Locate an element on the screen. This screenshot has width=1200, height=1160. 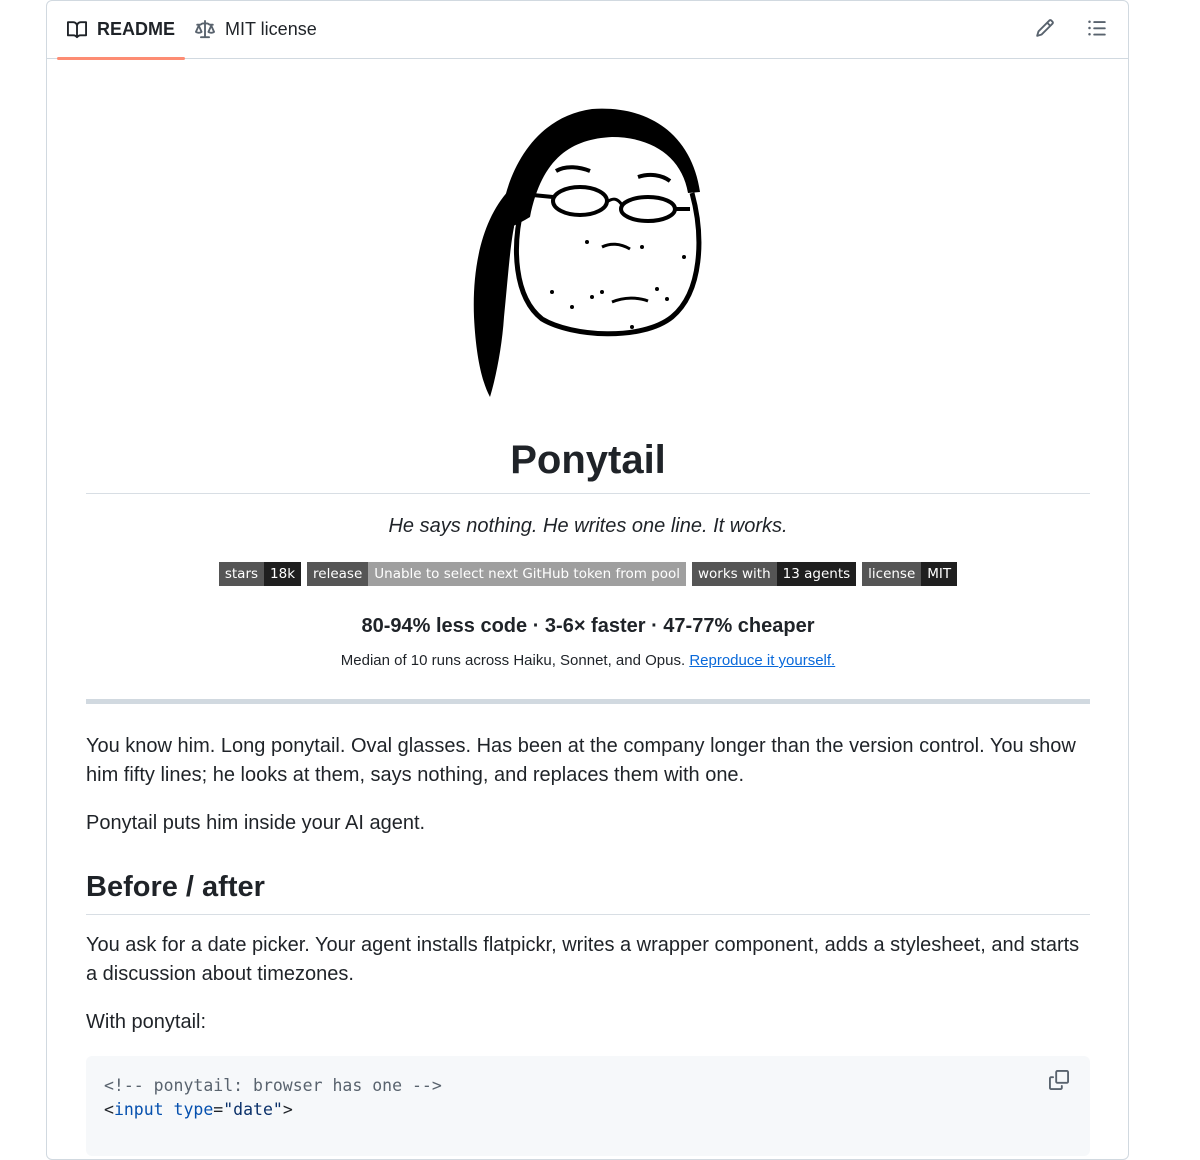
copy-code-button is located at coordinates (1059, 1083).